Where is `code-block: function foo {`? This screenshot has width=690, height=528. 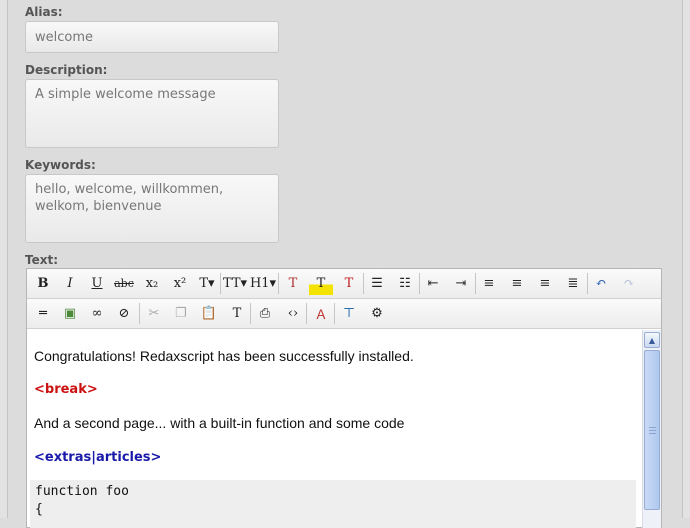 code-block: function foo { is located at coordinates (333, 504).